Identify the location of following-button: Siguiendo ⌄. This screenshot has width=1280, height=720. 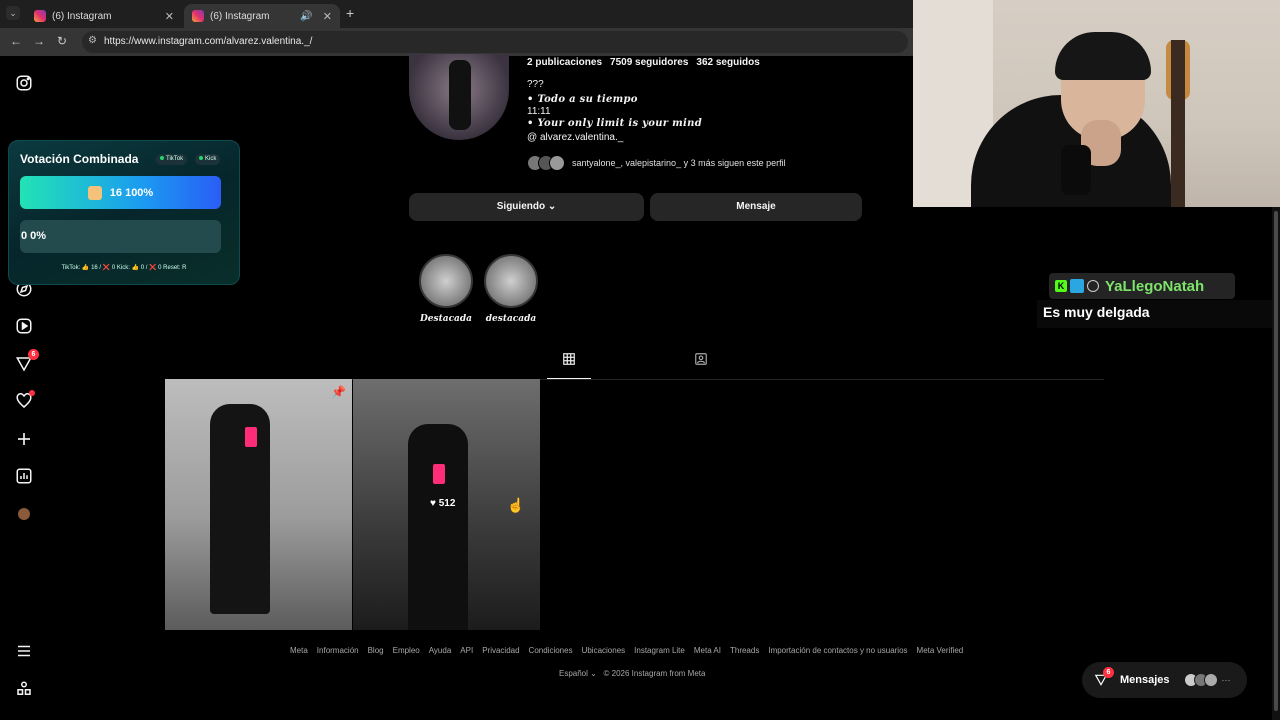
(526, 207).